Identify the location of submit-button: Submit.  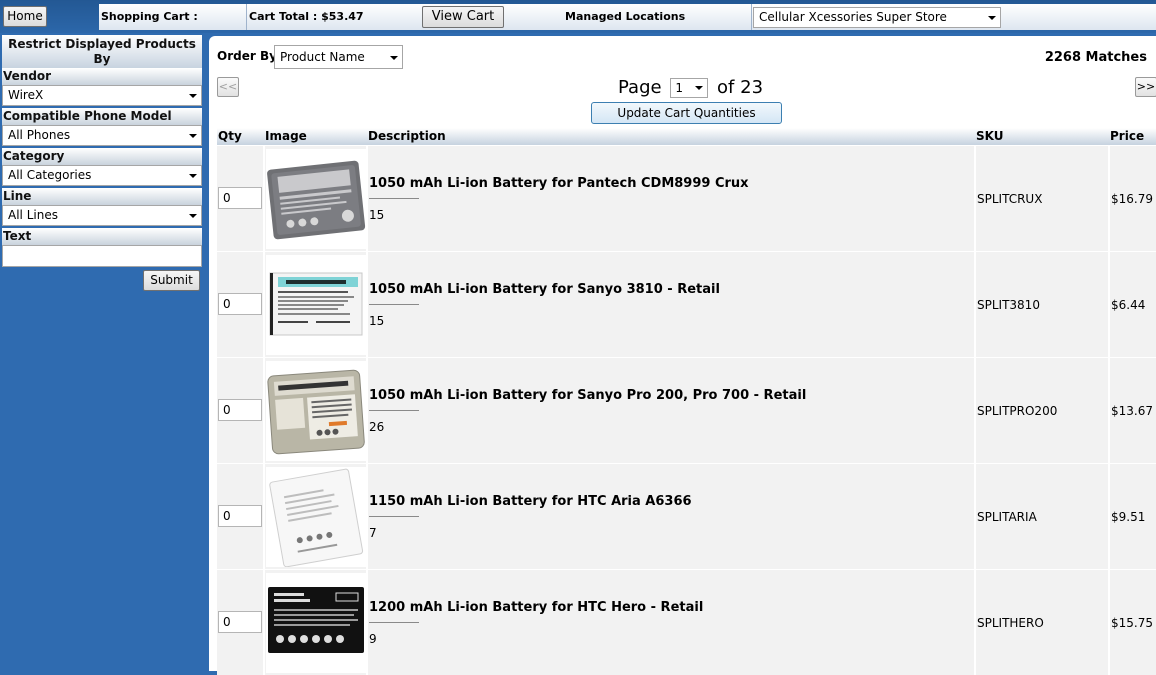
(171, 280).